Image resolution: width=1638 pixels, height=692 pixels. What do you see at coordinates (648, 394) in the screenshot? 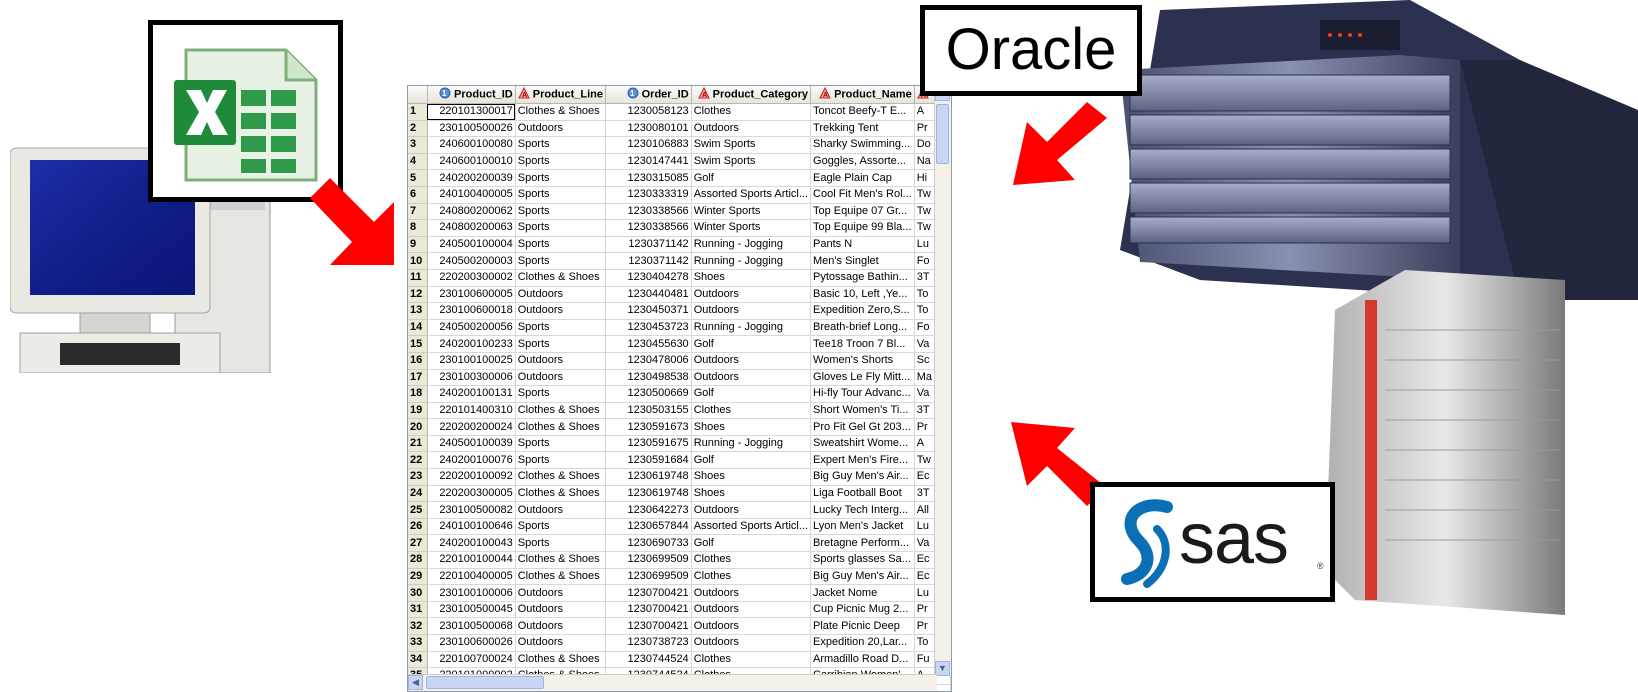
I see `table-cell: 1230500669` at bounding box center [648, 394].